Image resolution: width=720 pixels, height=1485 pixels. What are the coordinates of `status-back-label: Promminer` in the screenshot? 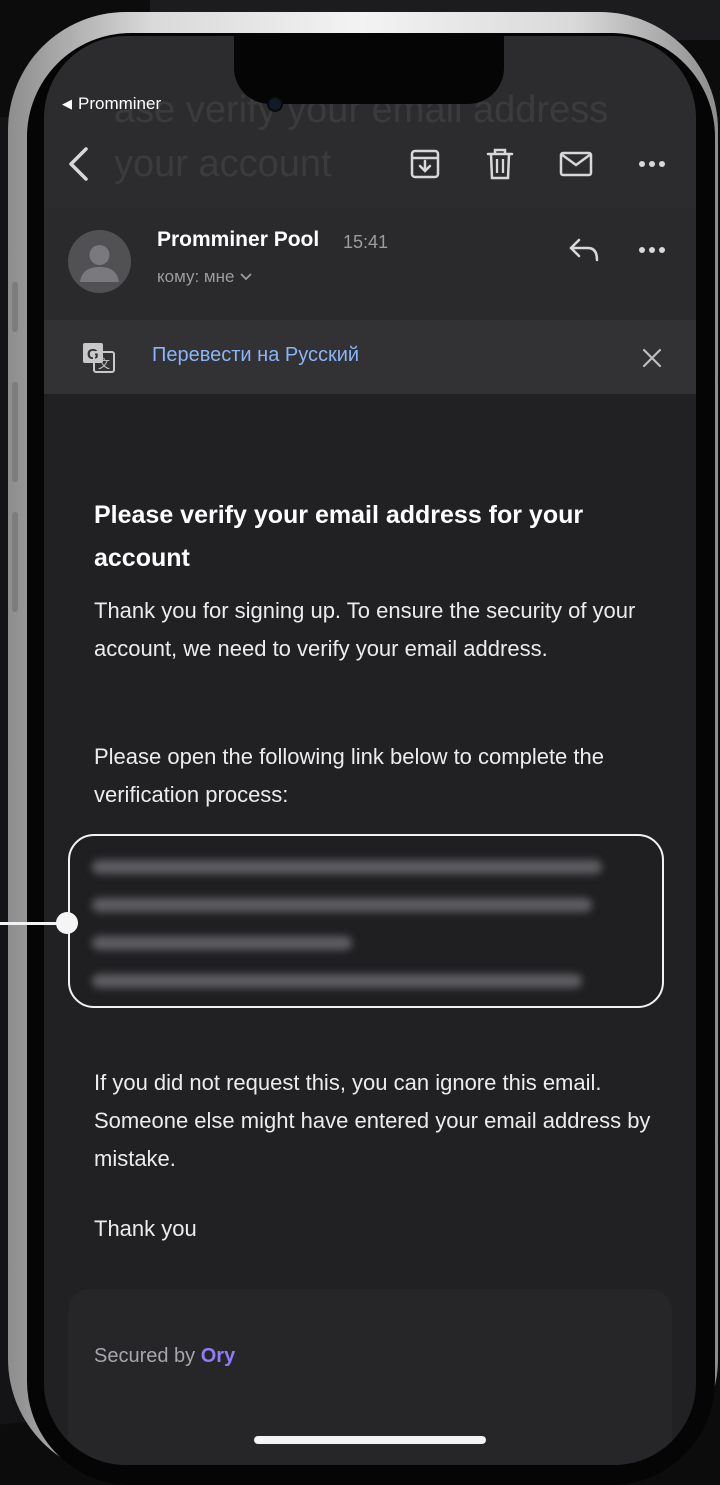 It's located at (120, 103).